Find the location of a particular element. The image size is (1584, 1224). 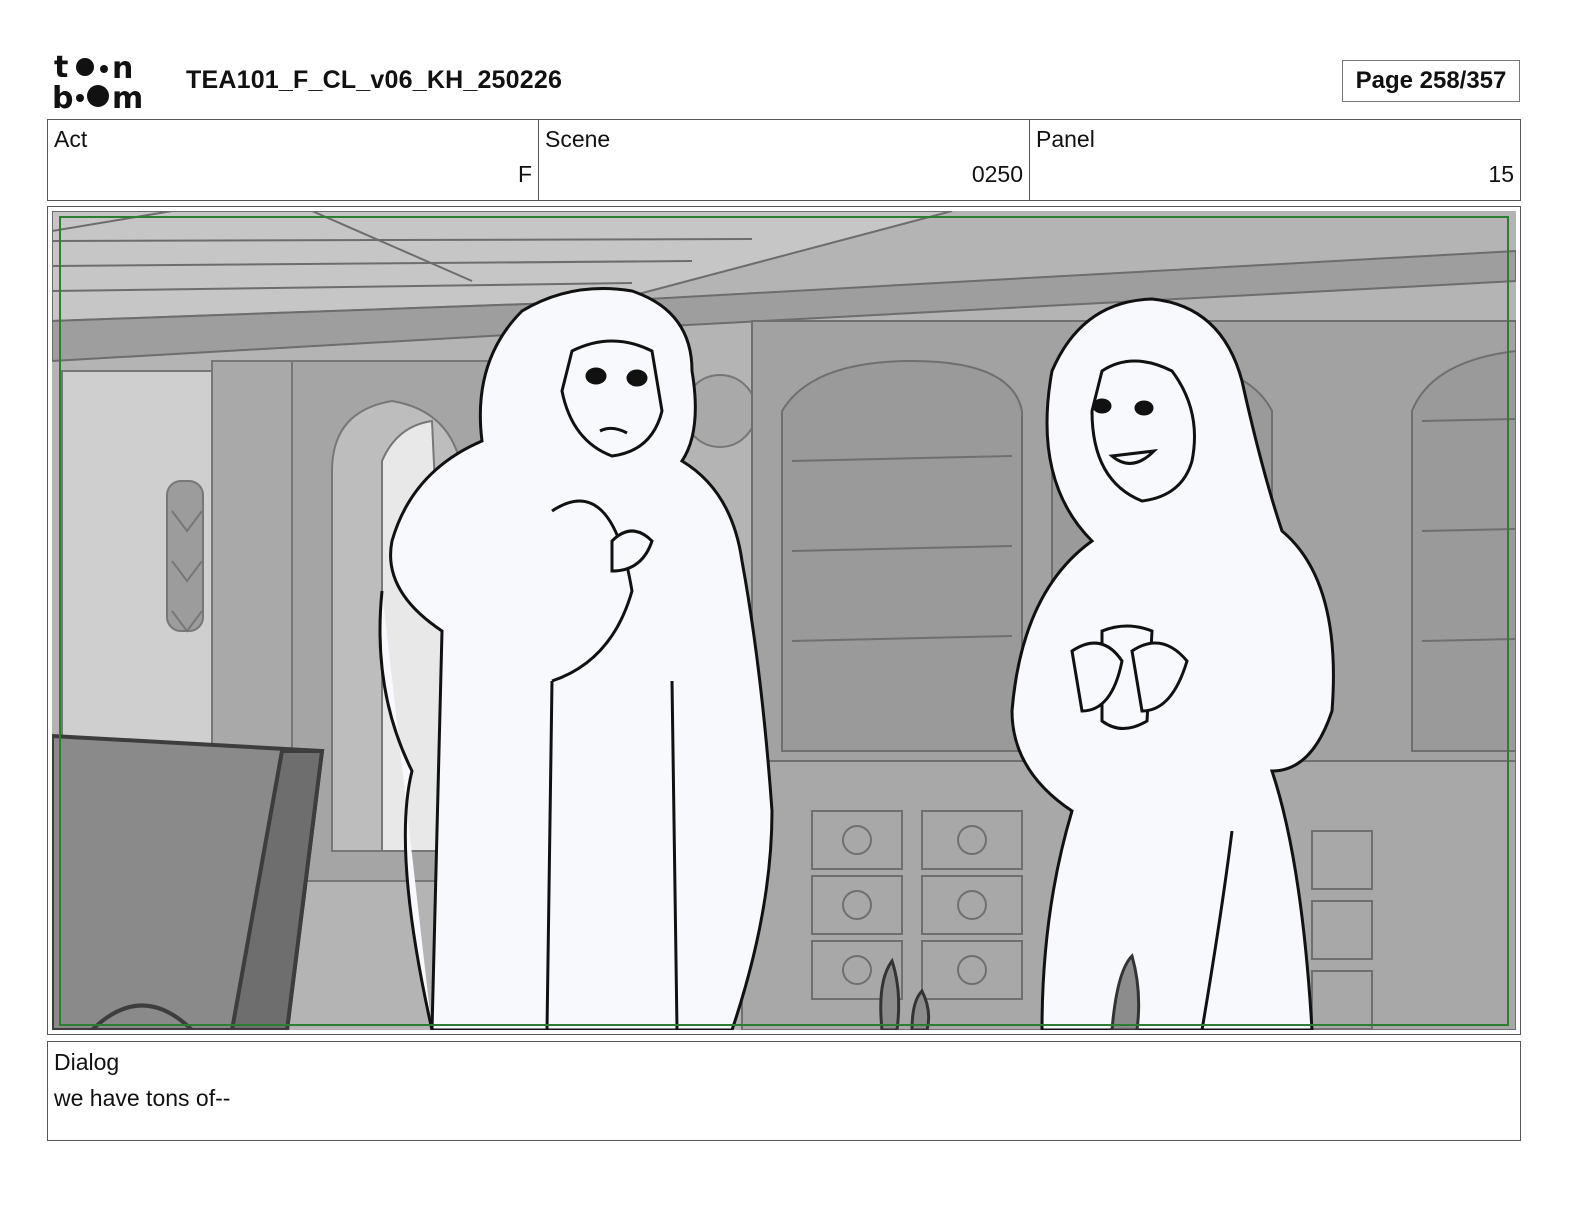

panel-cell: Panel 15 is located at coordinates (1275, 160).